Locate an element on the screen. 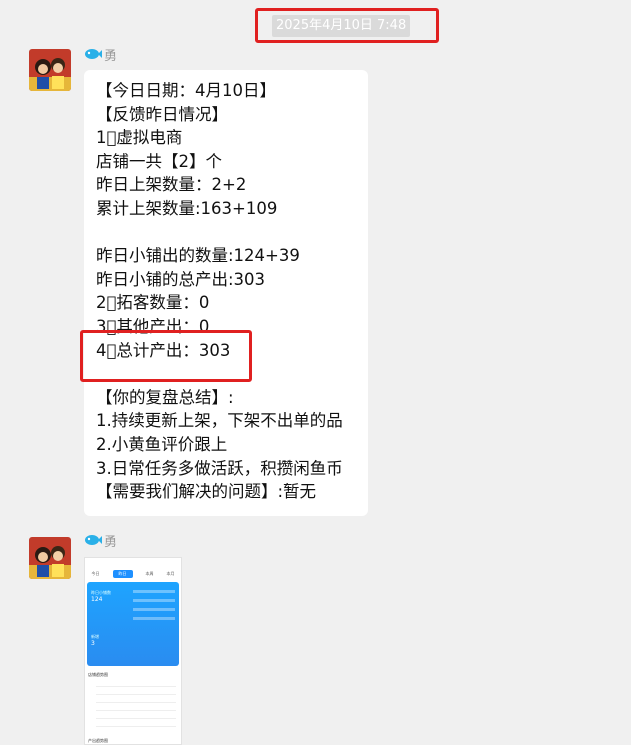 The width and height of the screenshot is (631, 745). timestamp-highlight: 2025年4月10日 7:48 is located at coordinates (347, 25).